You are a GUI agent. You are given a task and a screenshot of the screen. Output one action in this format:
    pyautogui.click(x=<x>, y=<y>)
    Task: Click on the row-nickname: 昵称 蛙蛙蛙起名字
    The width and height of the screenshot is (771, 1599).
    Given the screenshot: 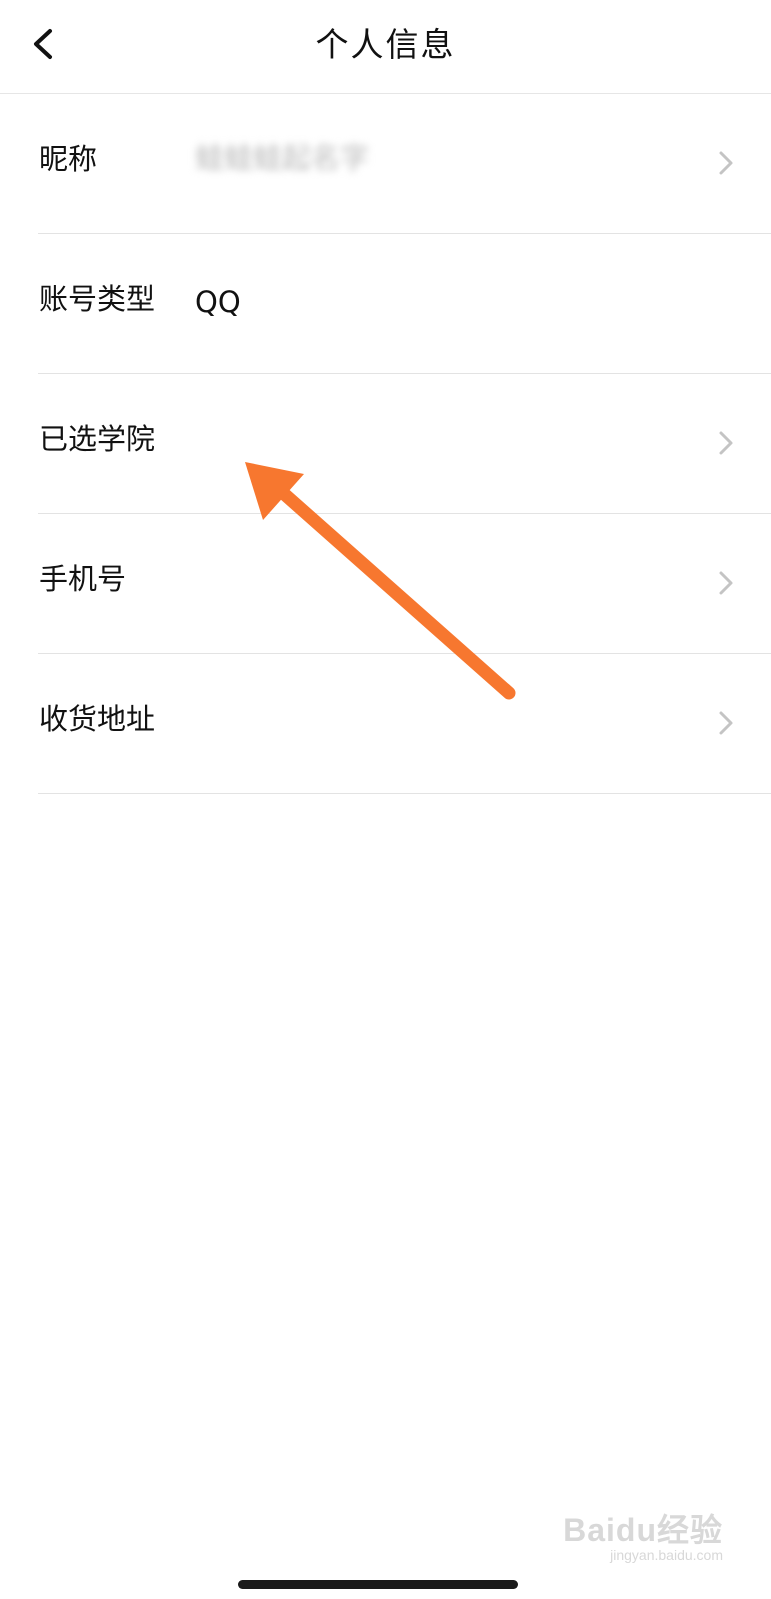 What is the action you would take?
    pyautogui.click(x=385, y=164)
    